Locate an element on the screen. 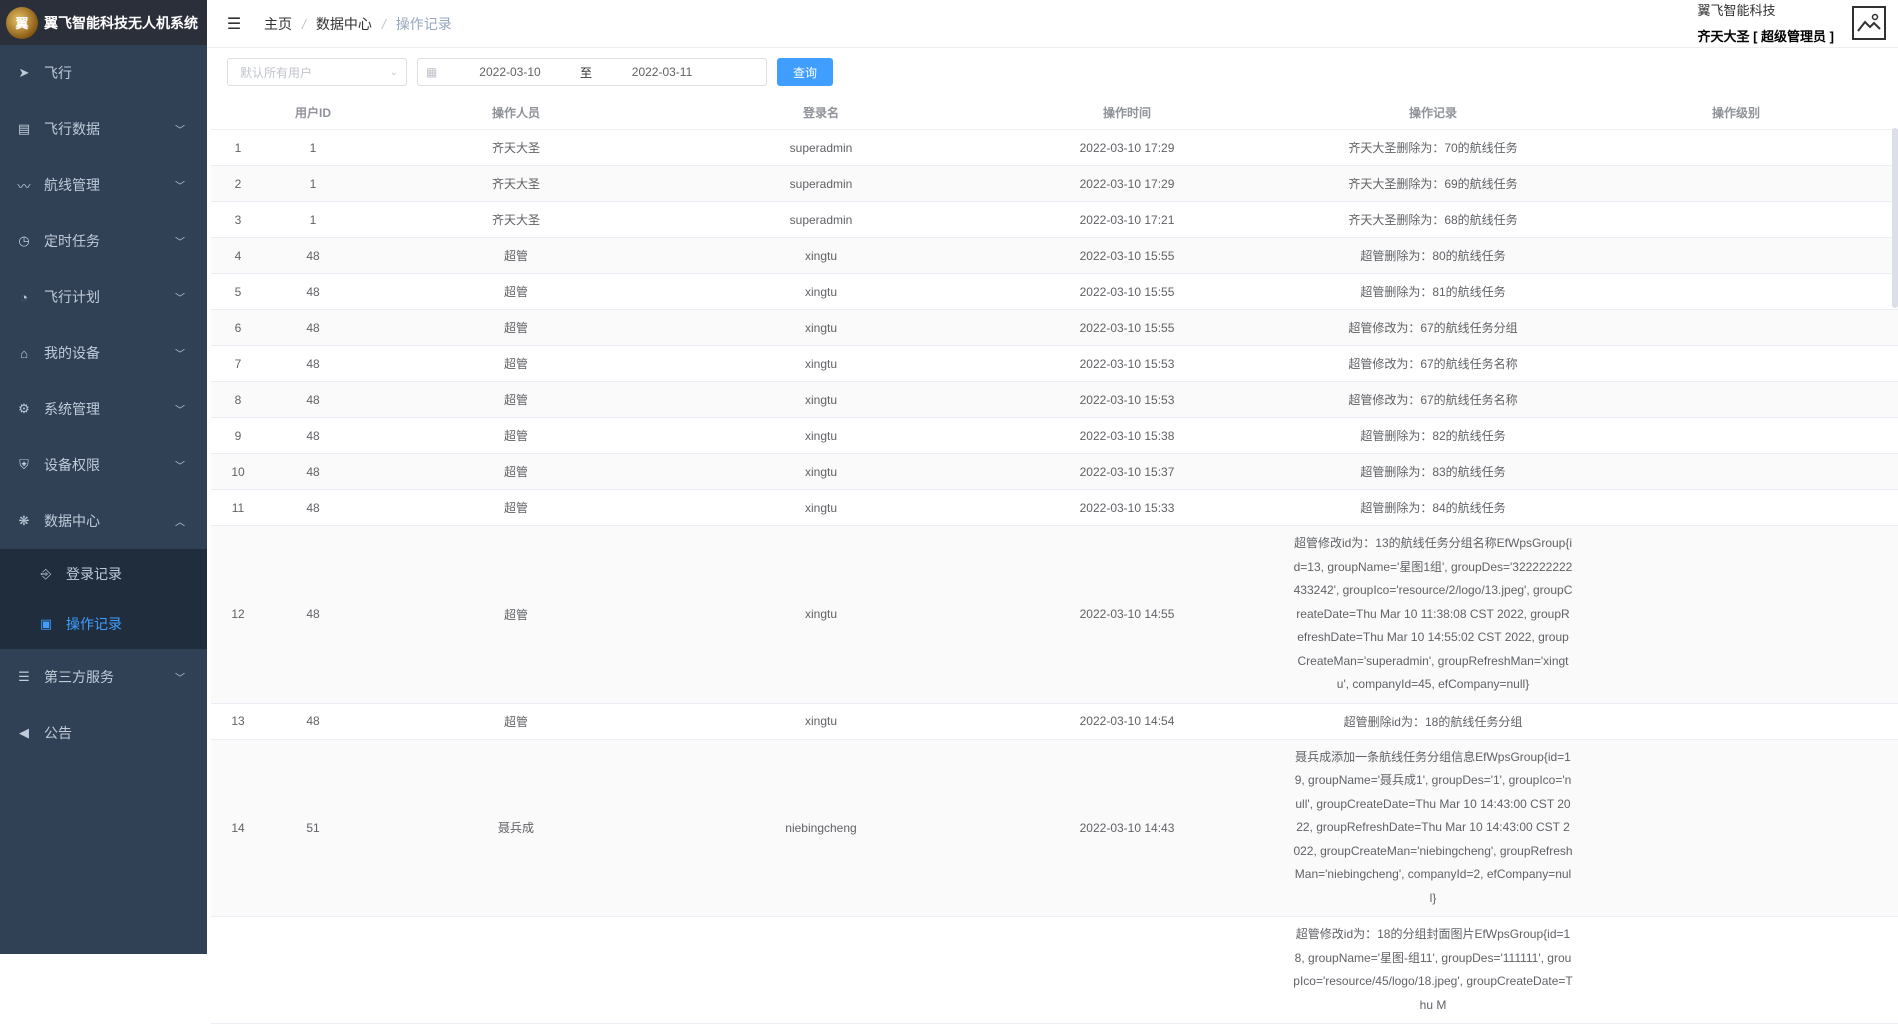 This screenshot has width=1898, height=1024. breadcrumb-current: 操作记录 is located at coordinates (423, 23).